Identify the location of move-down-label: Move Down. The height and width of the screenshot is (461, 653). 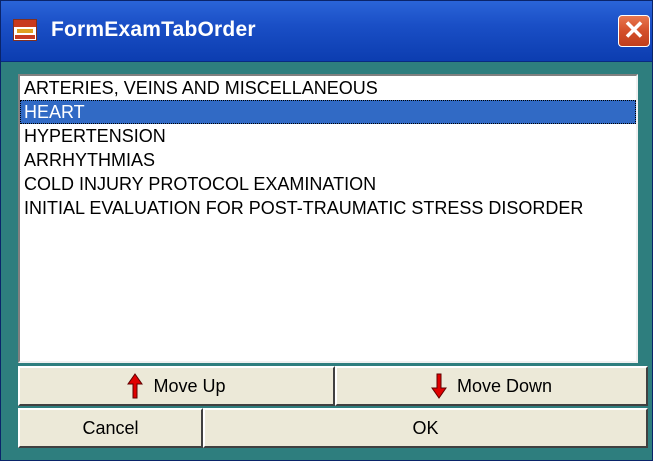
(504, 386).